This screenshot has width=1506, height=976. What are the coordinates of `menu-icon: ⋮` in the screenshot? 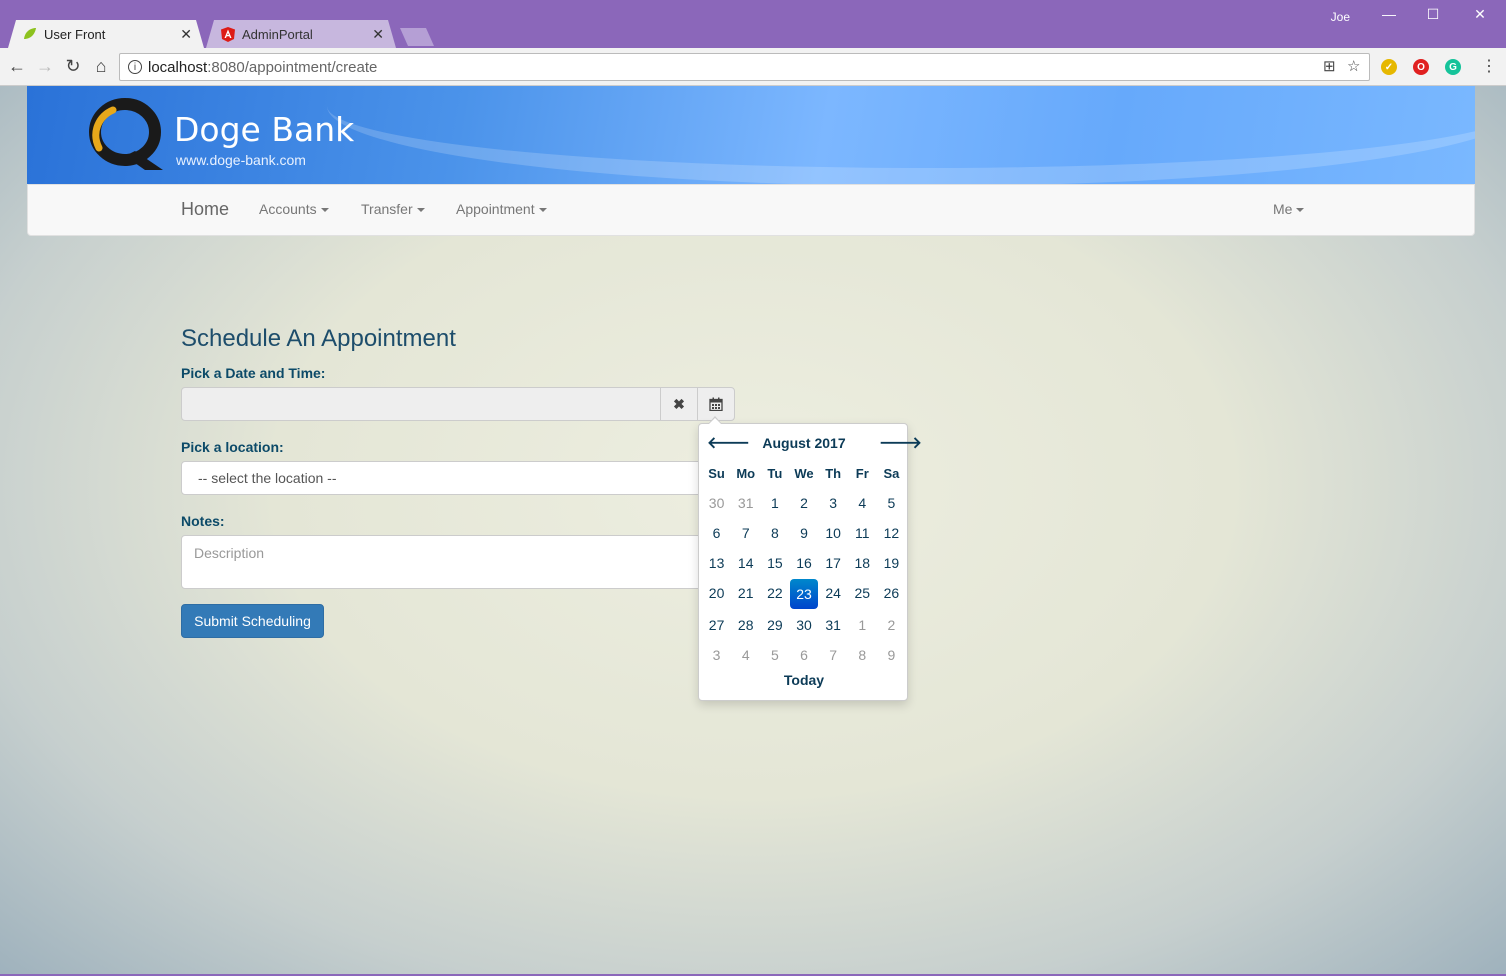 It's located at (1489, 66).